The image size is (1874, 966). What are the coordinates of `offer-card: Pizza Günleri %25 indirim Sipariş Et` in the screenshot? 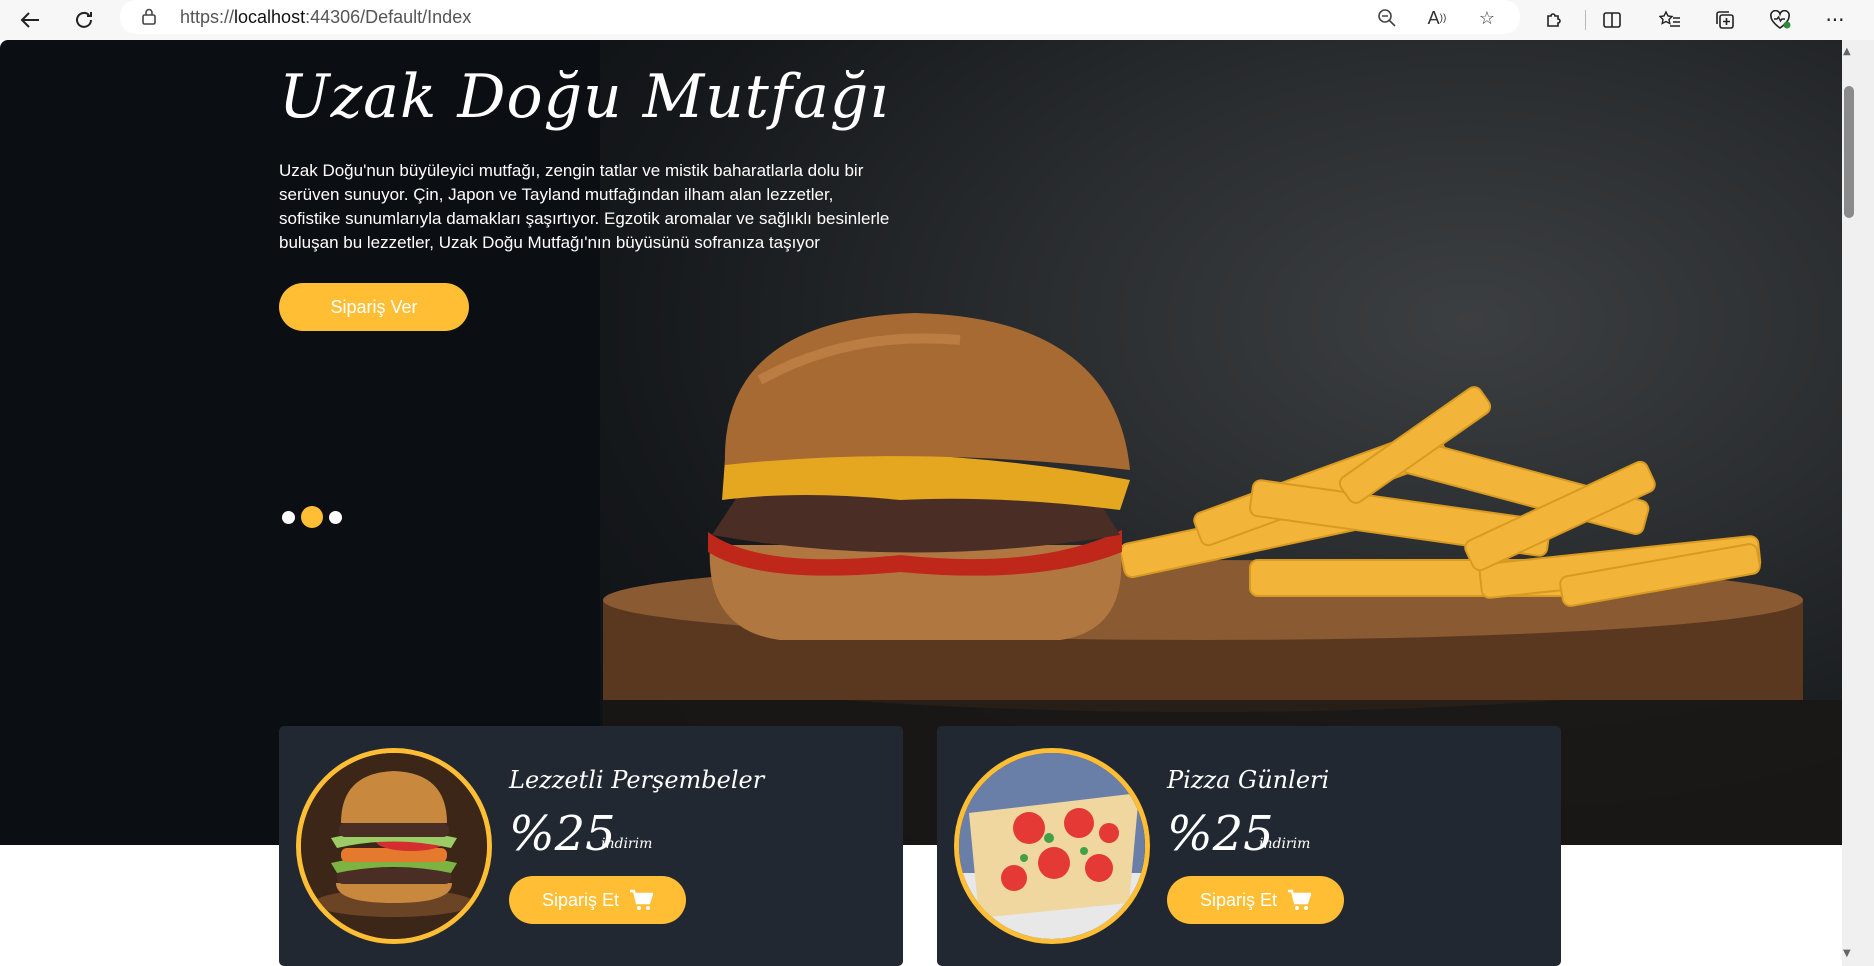 It's located at (1249, 846).